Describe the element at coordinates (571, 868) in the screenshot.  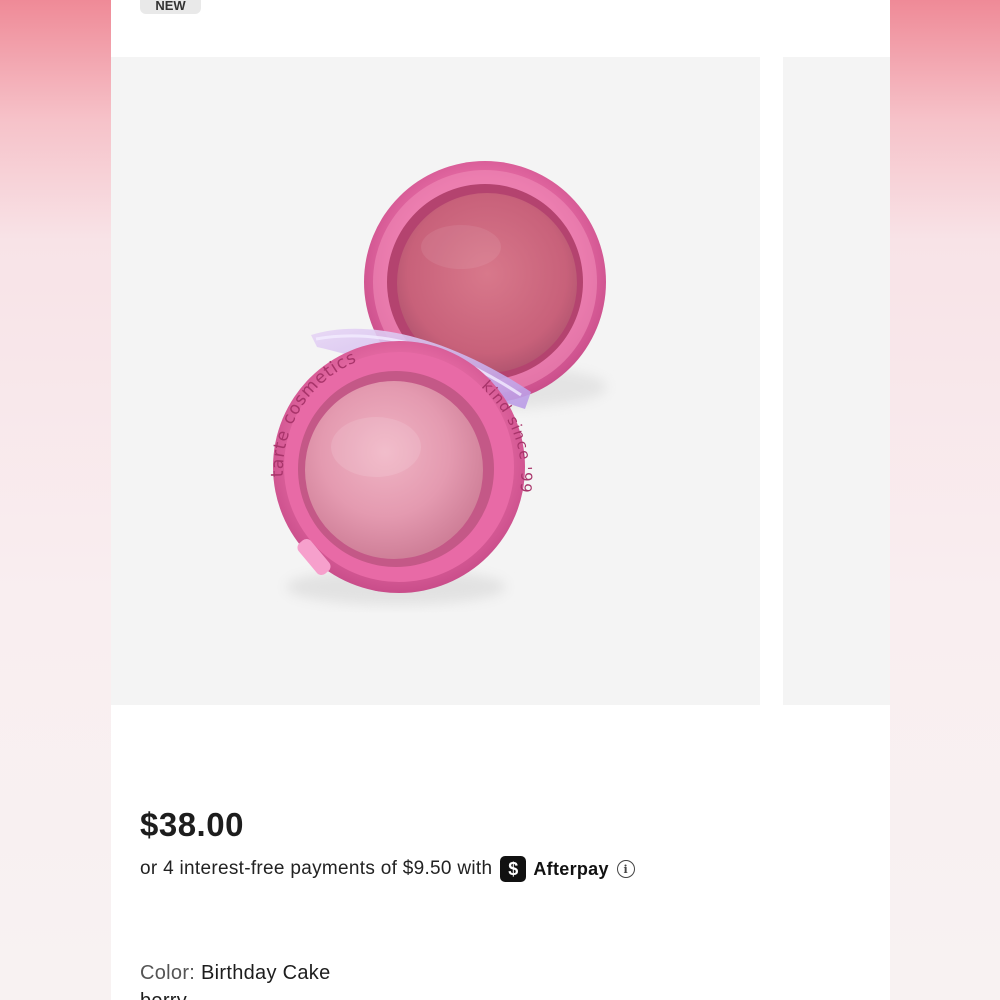
I see `afterpay-label: Afterpay` at that location.